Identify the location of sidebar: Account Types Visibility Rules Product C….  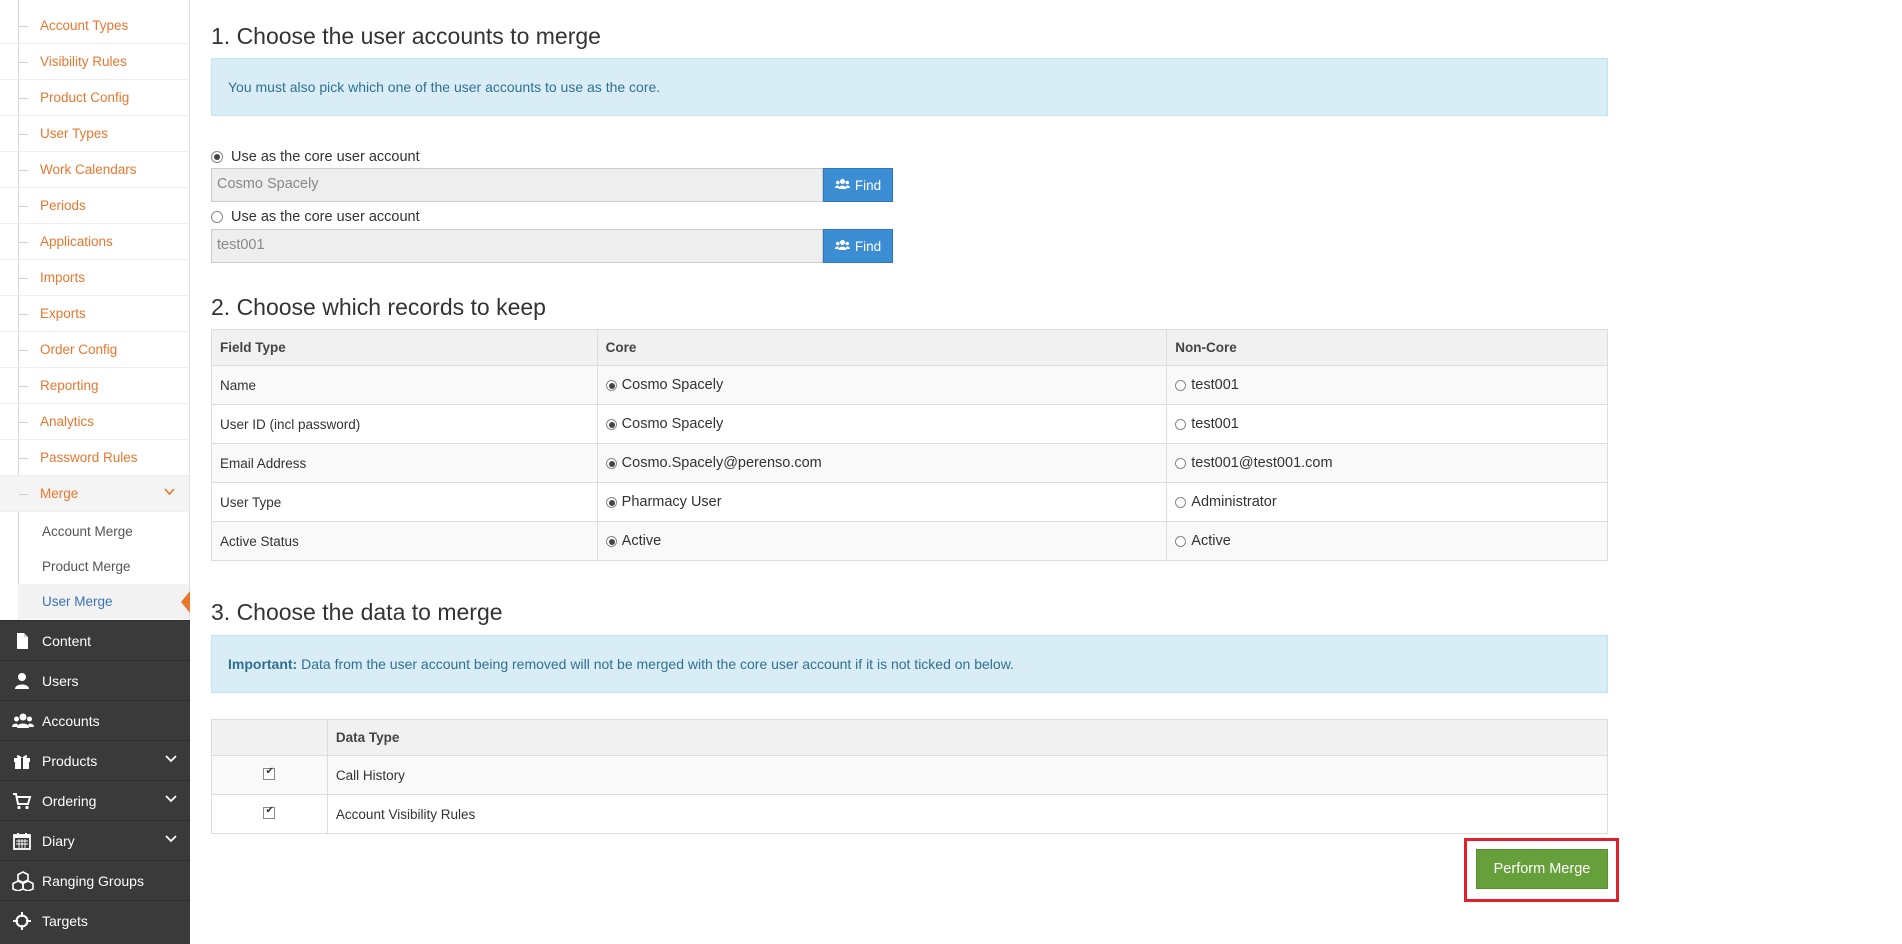
(95, 472).